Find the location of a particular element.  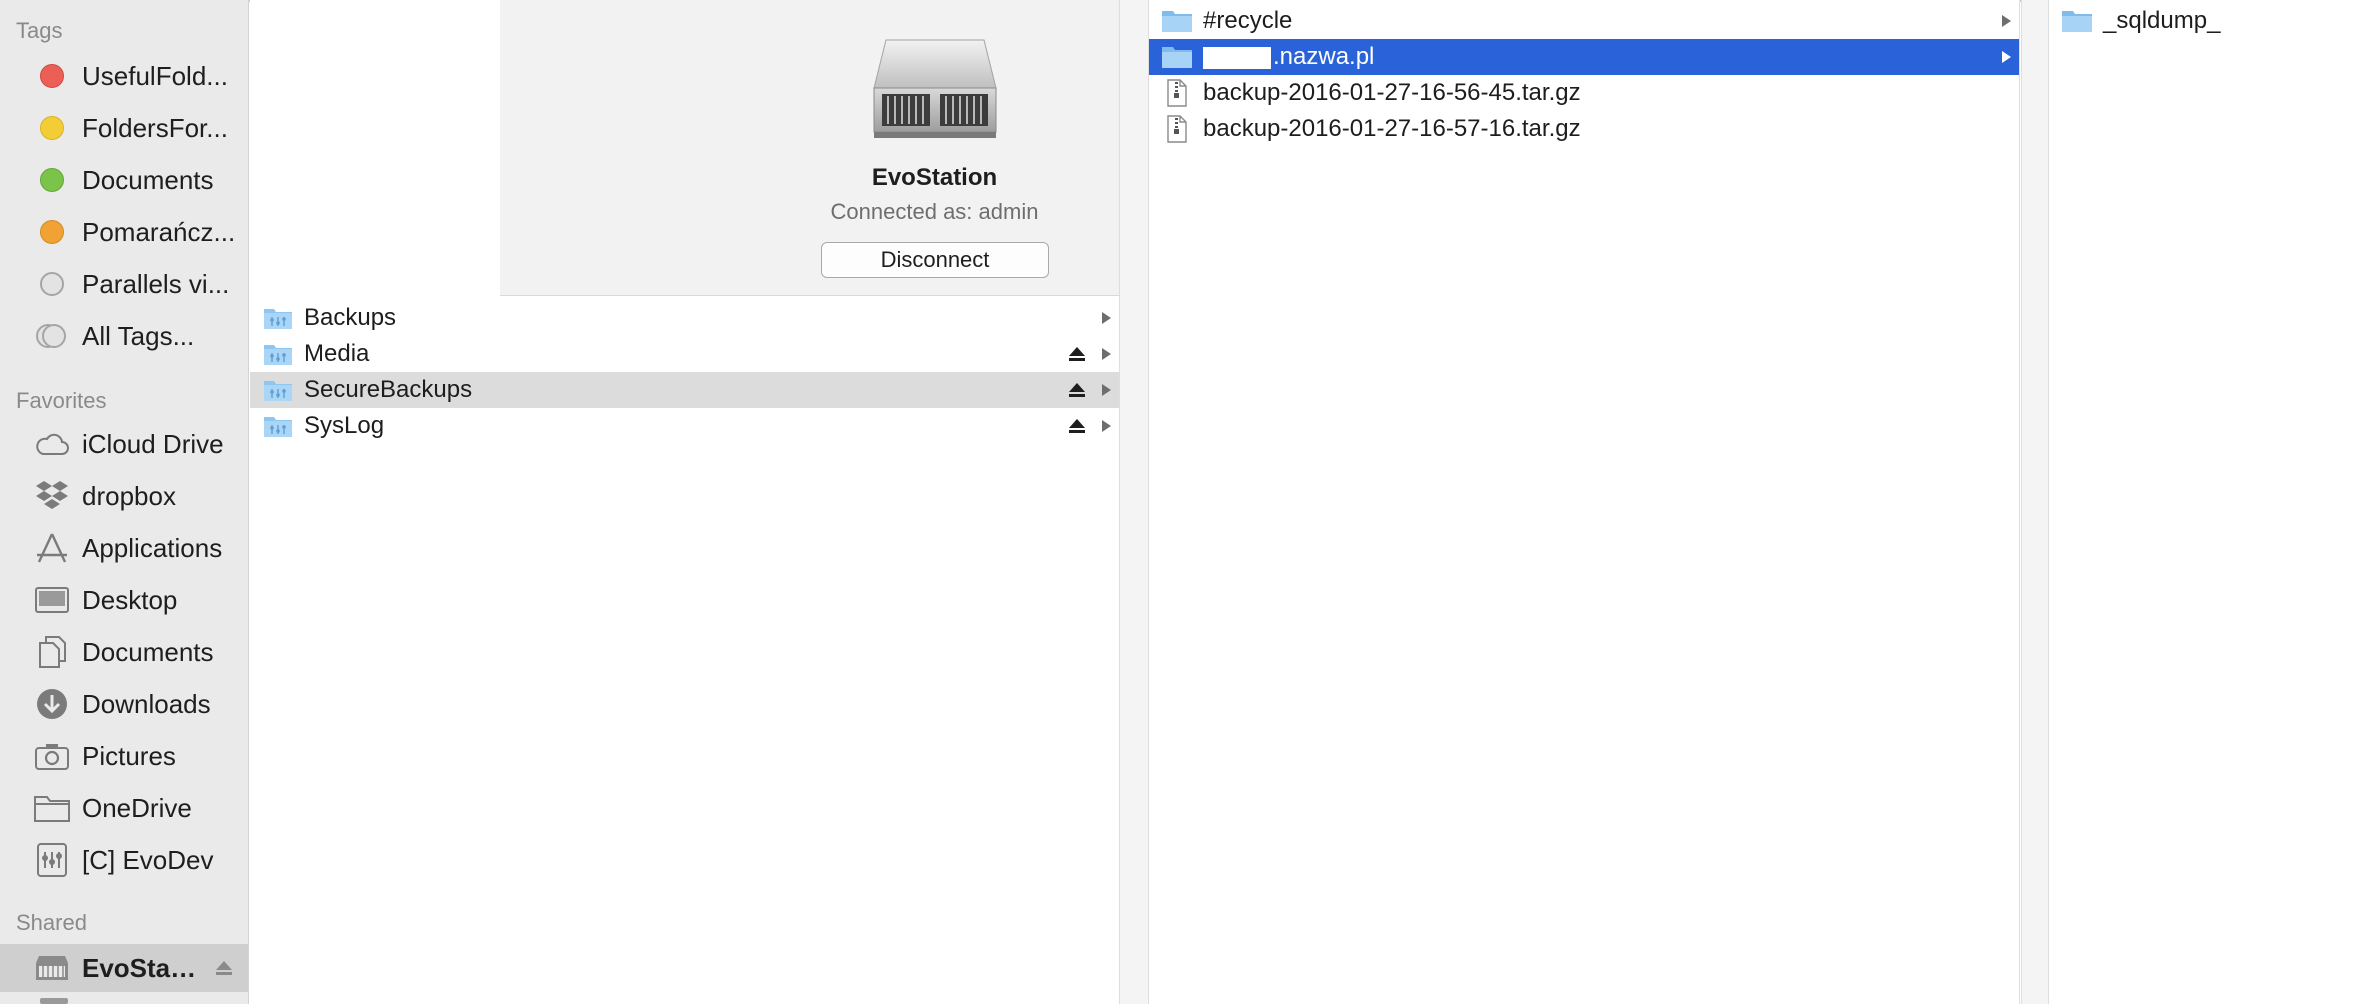

file-row-recycle: #recycle is located at coordinates (1584, 21).